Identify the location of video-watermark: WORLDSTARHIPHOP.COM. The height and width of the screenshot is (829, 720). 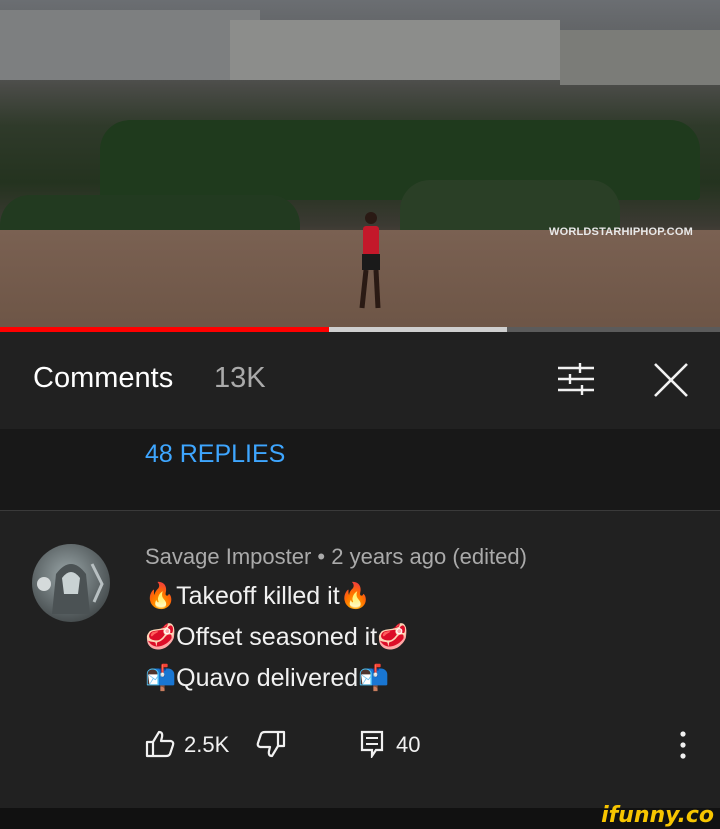
(621, 232).